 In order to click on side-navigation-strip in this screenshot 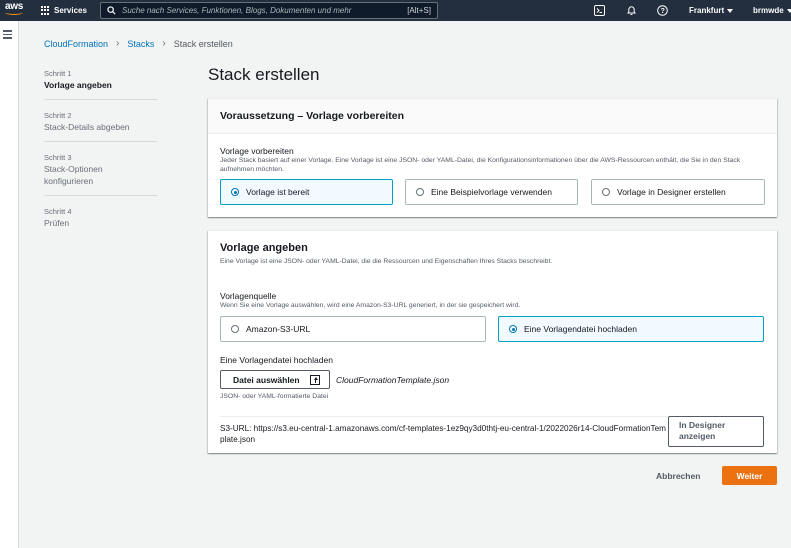, I will do `click(9, 284)`.